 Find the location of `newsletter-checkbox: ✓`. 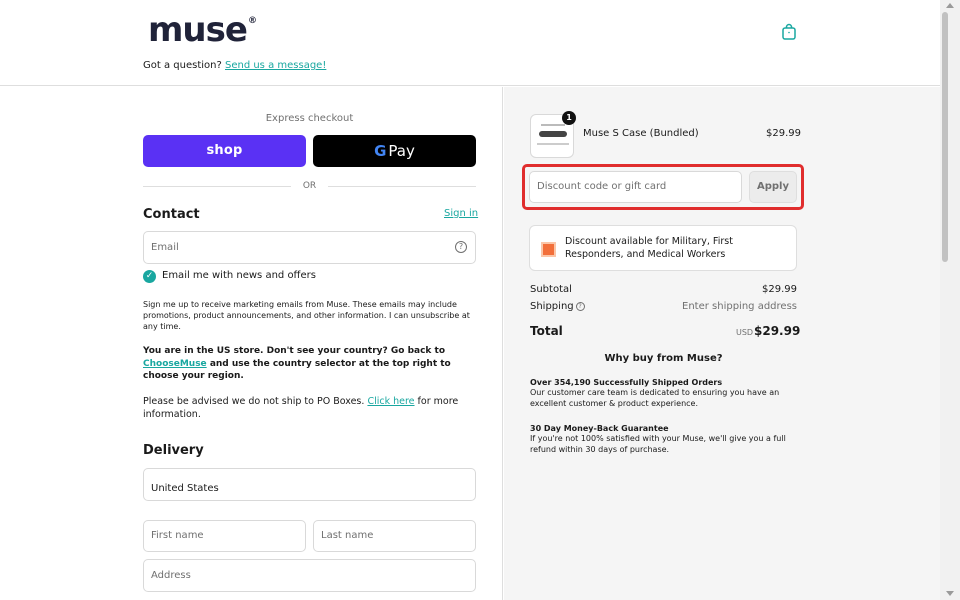

newsletter-checkbox: ✓ is located at coordinates (149, 276).